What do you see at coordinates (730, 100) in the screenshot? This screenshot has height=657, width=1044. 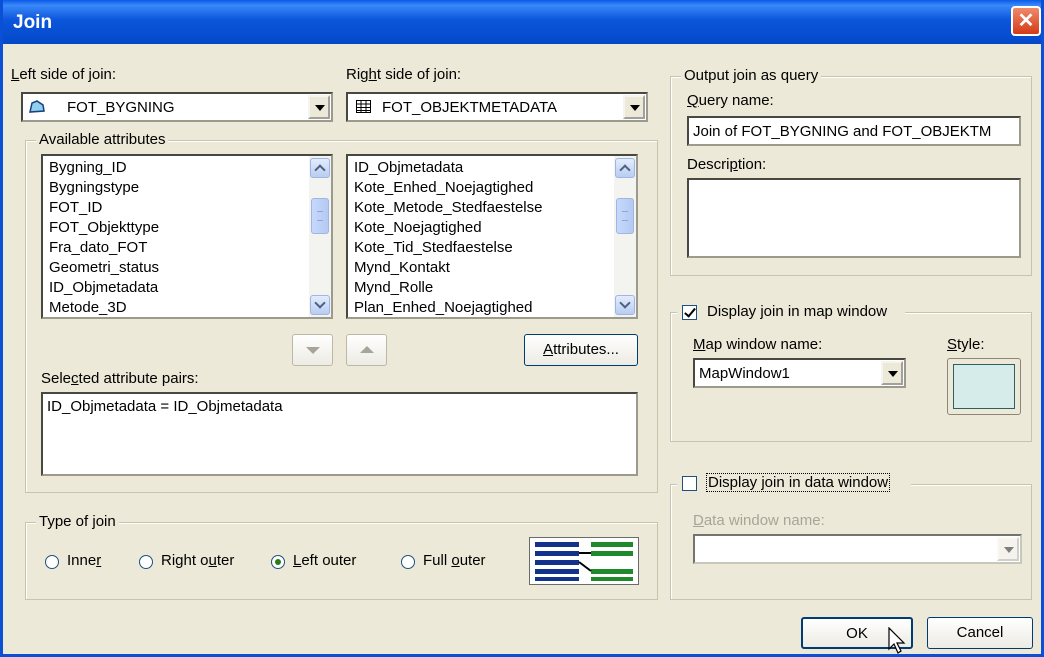 I see `query-name-label: Query name:` at bounding box center [730, 100].